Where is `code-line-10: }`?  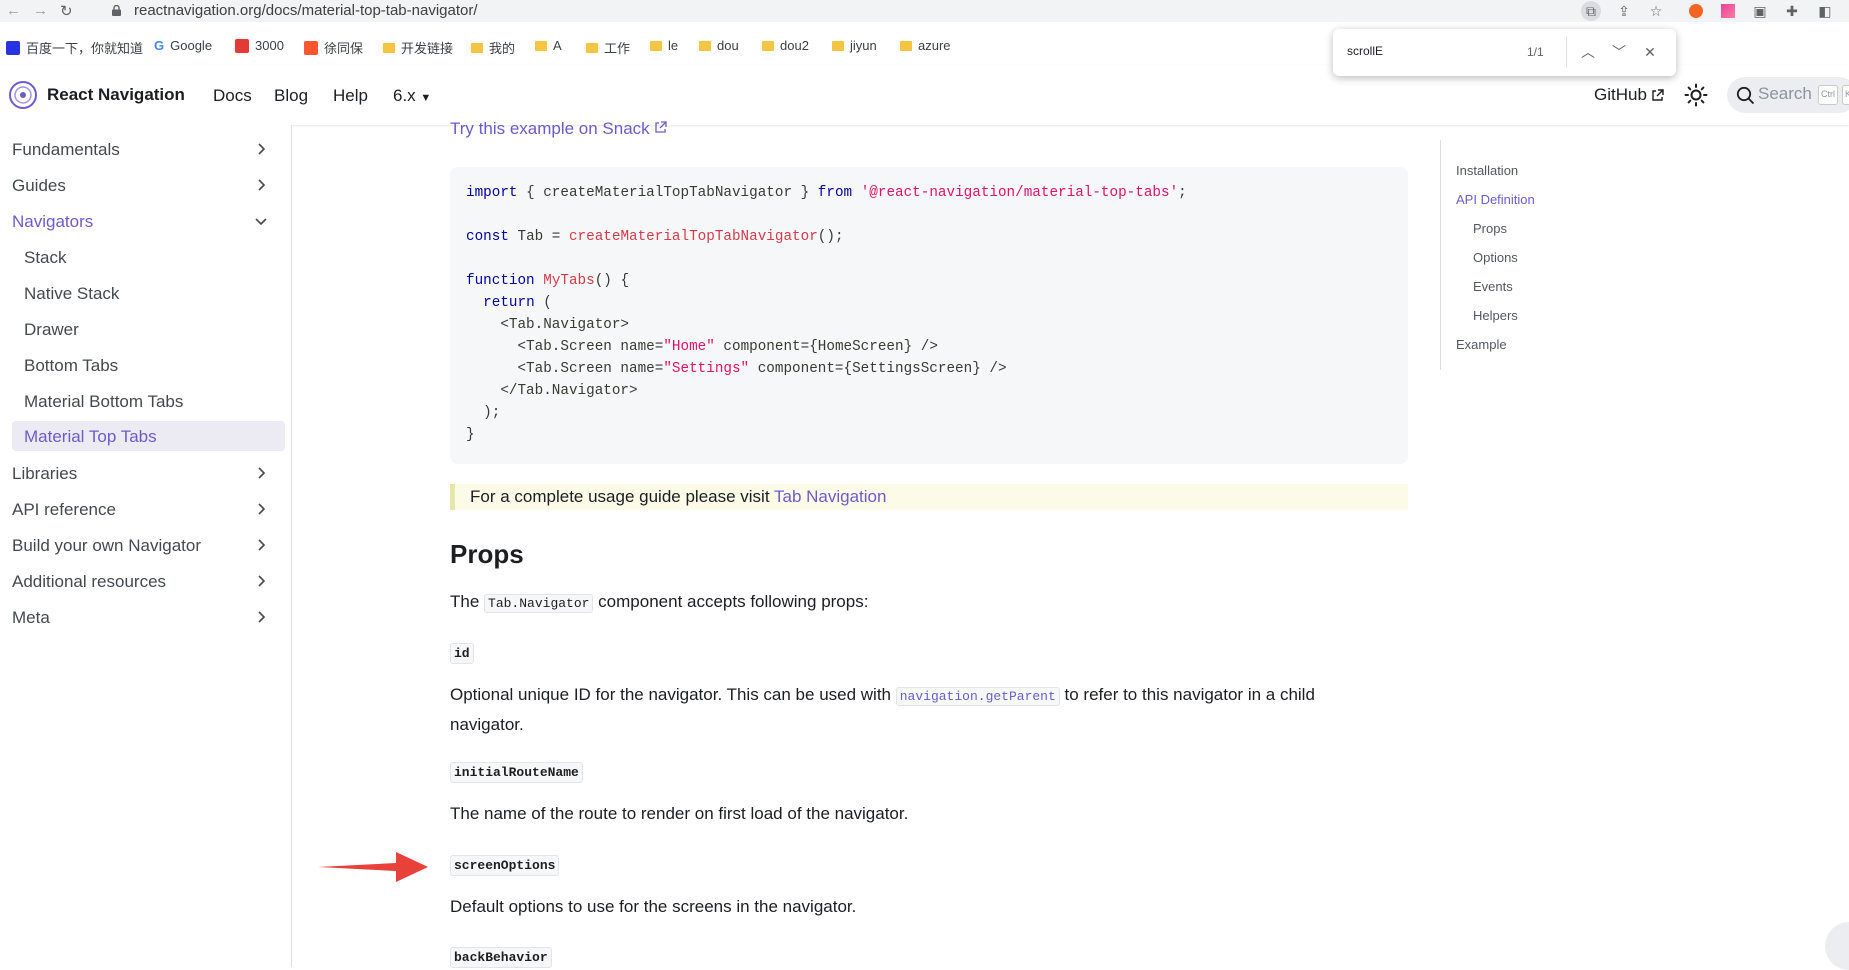
code-line-10: } is located at coordinates (470, 435).